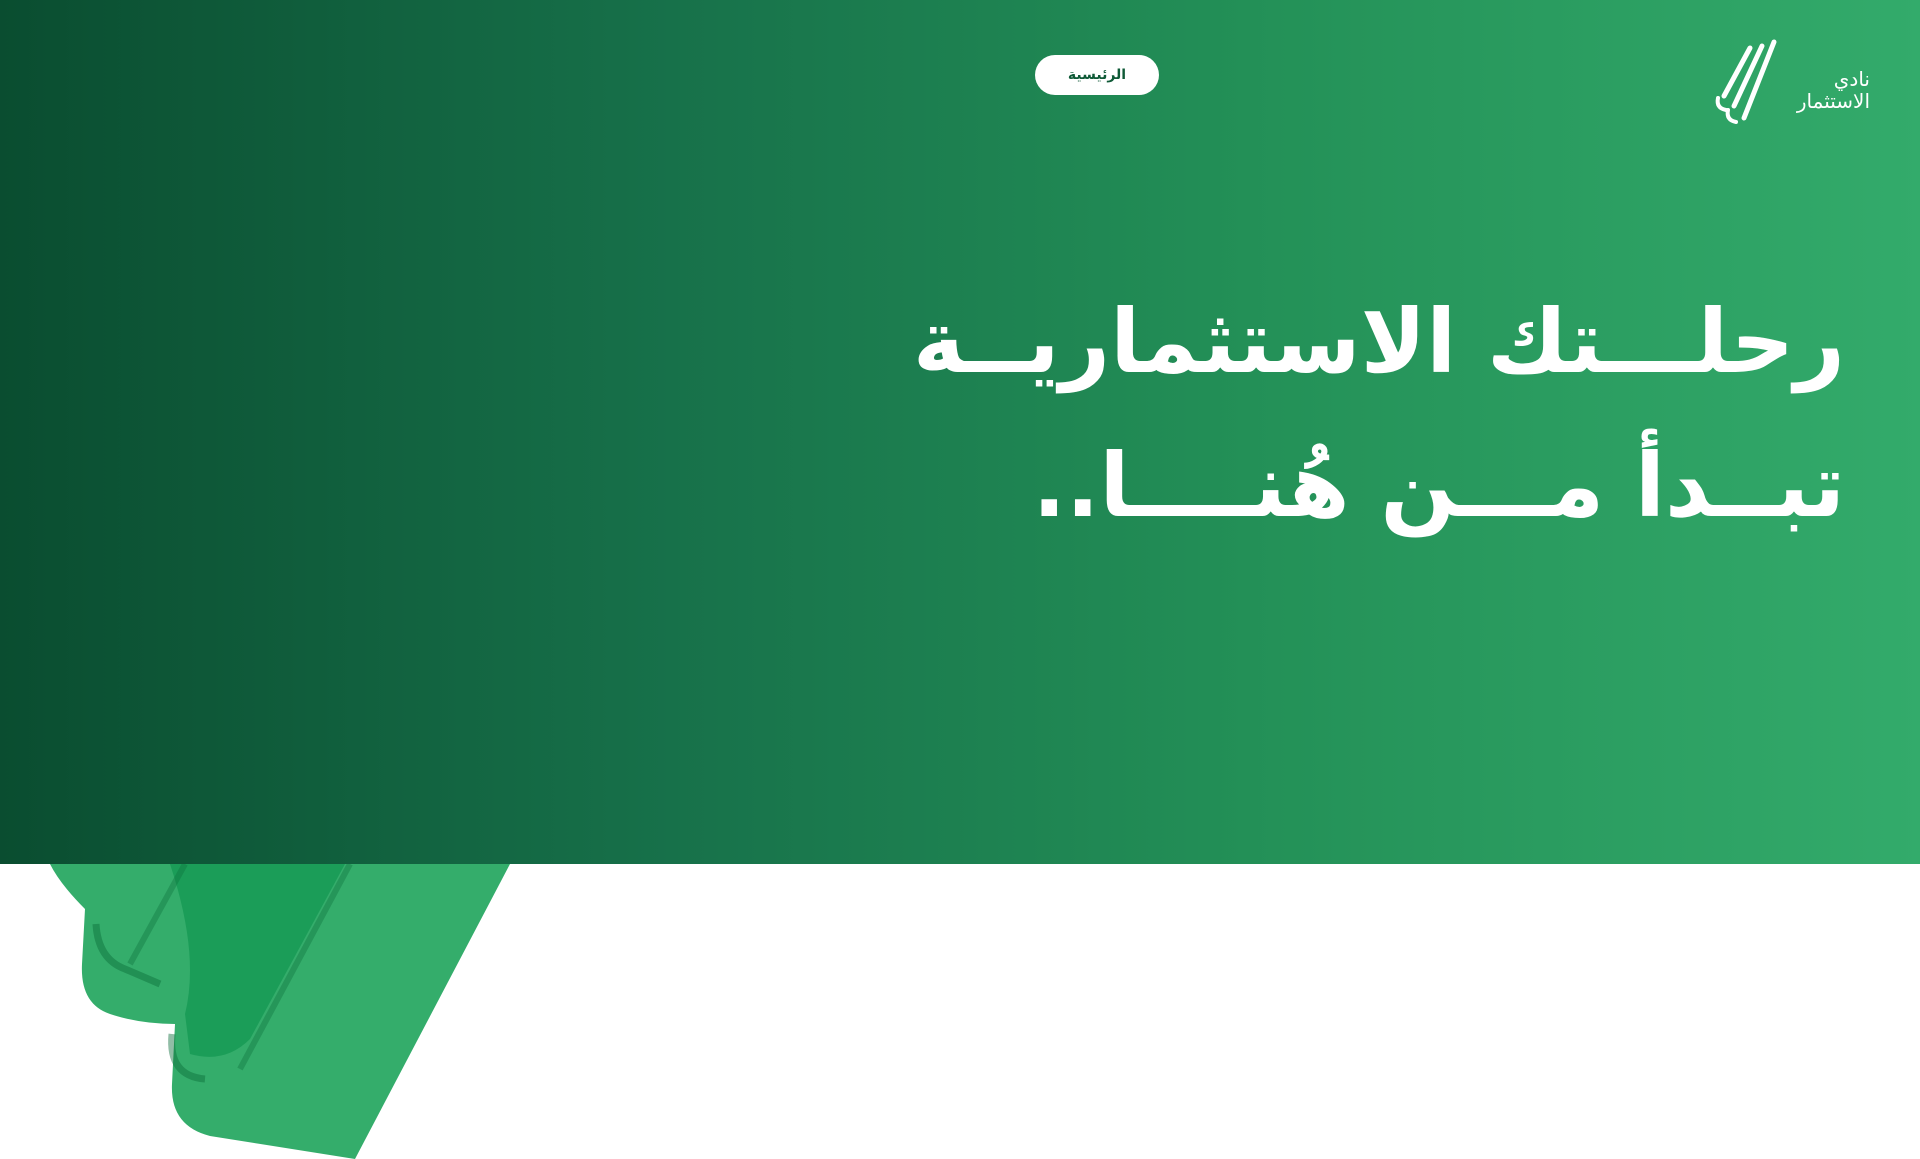 Image resolution: width=1920 pixels, height=1159 pixels. I want to click on nav-home-button: الرئيسية, so click(1097, 75).